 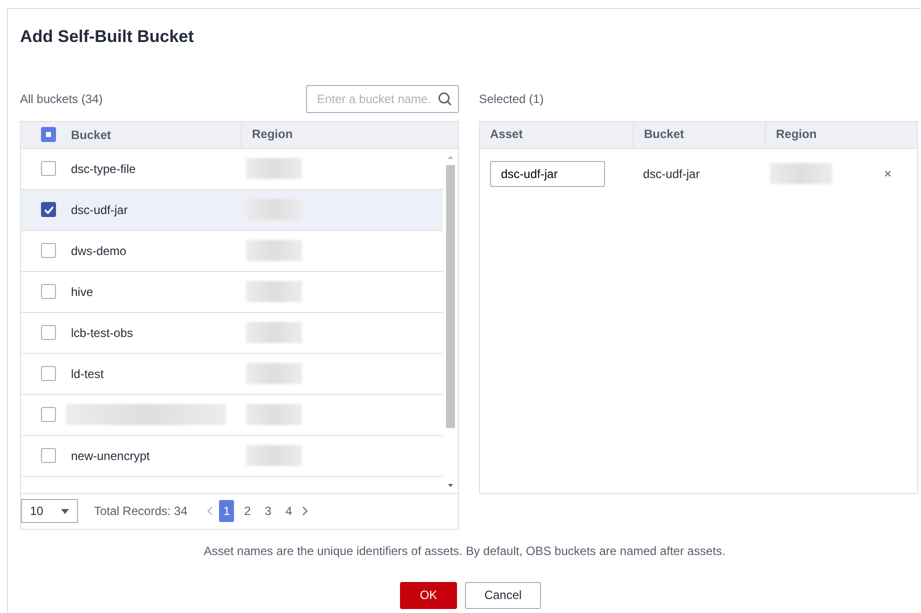 I want to click on bucket-name: ld-test, so click(x=87, y=373).